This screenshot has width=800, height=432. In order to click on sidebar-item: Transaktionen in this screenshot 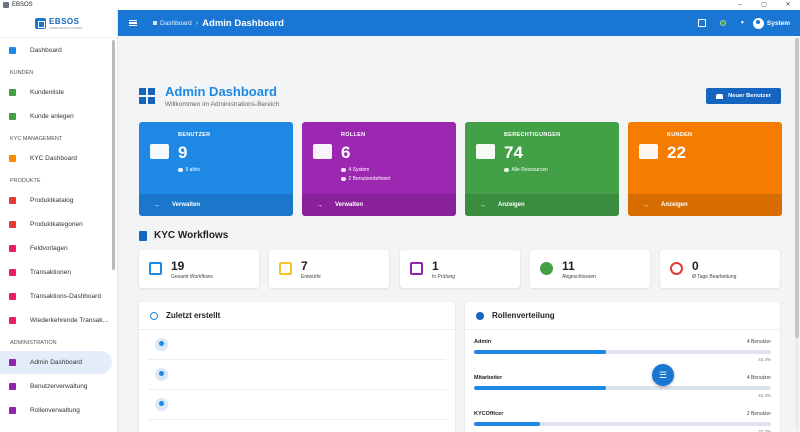, I will do `click(56, 272)`.